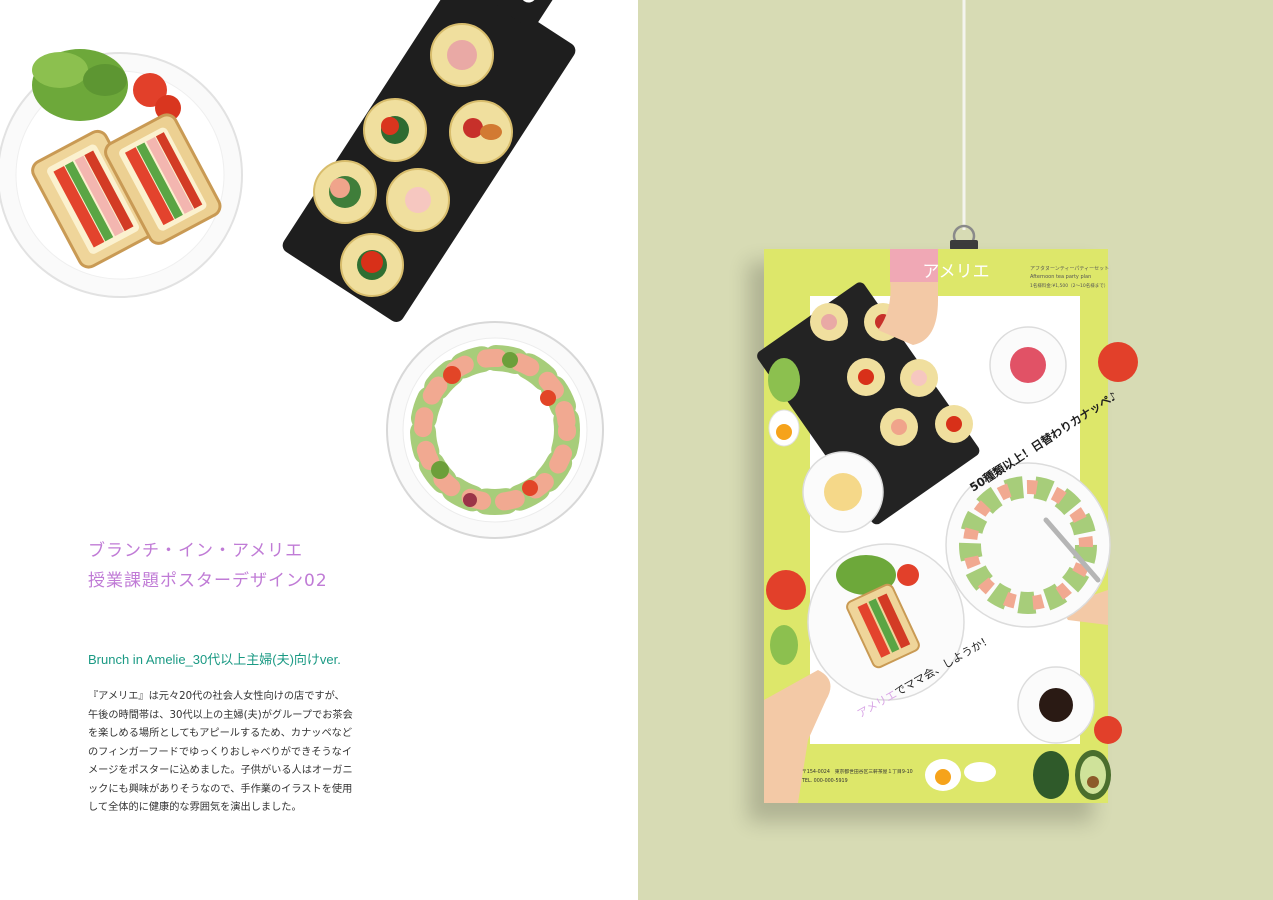  Describe the element at coordinates (495, 430) in the screenshot. I see `salad-wreath-plate-illustration` at that location.